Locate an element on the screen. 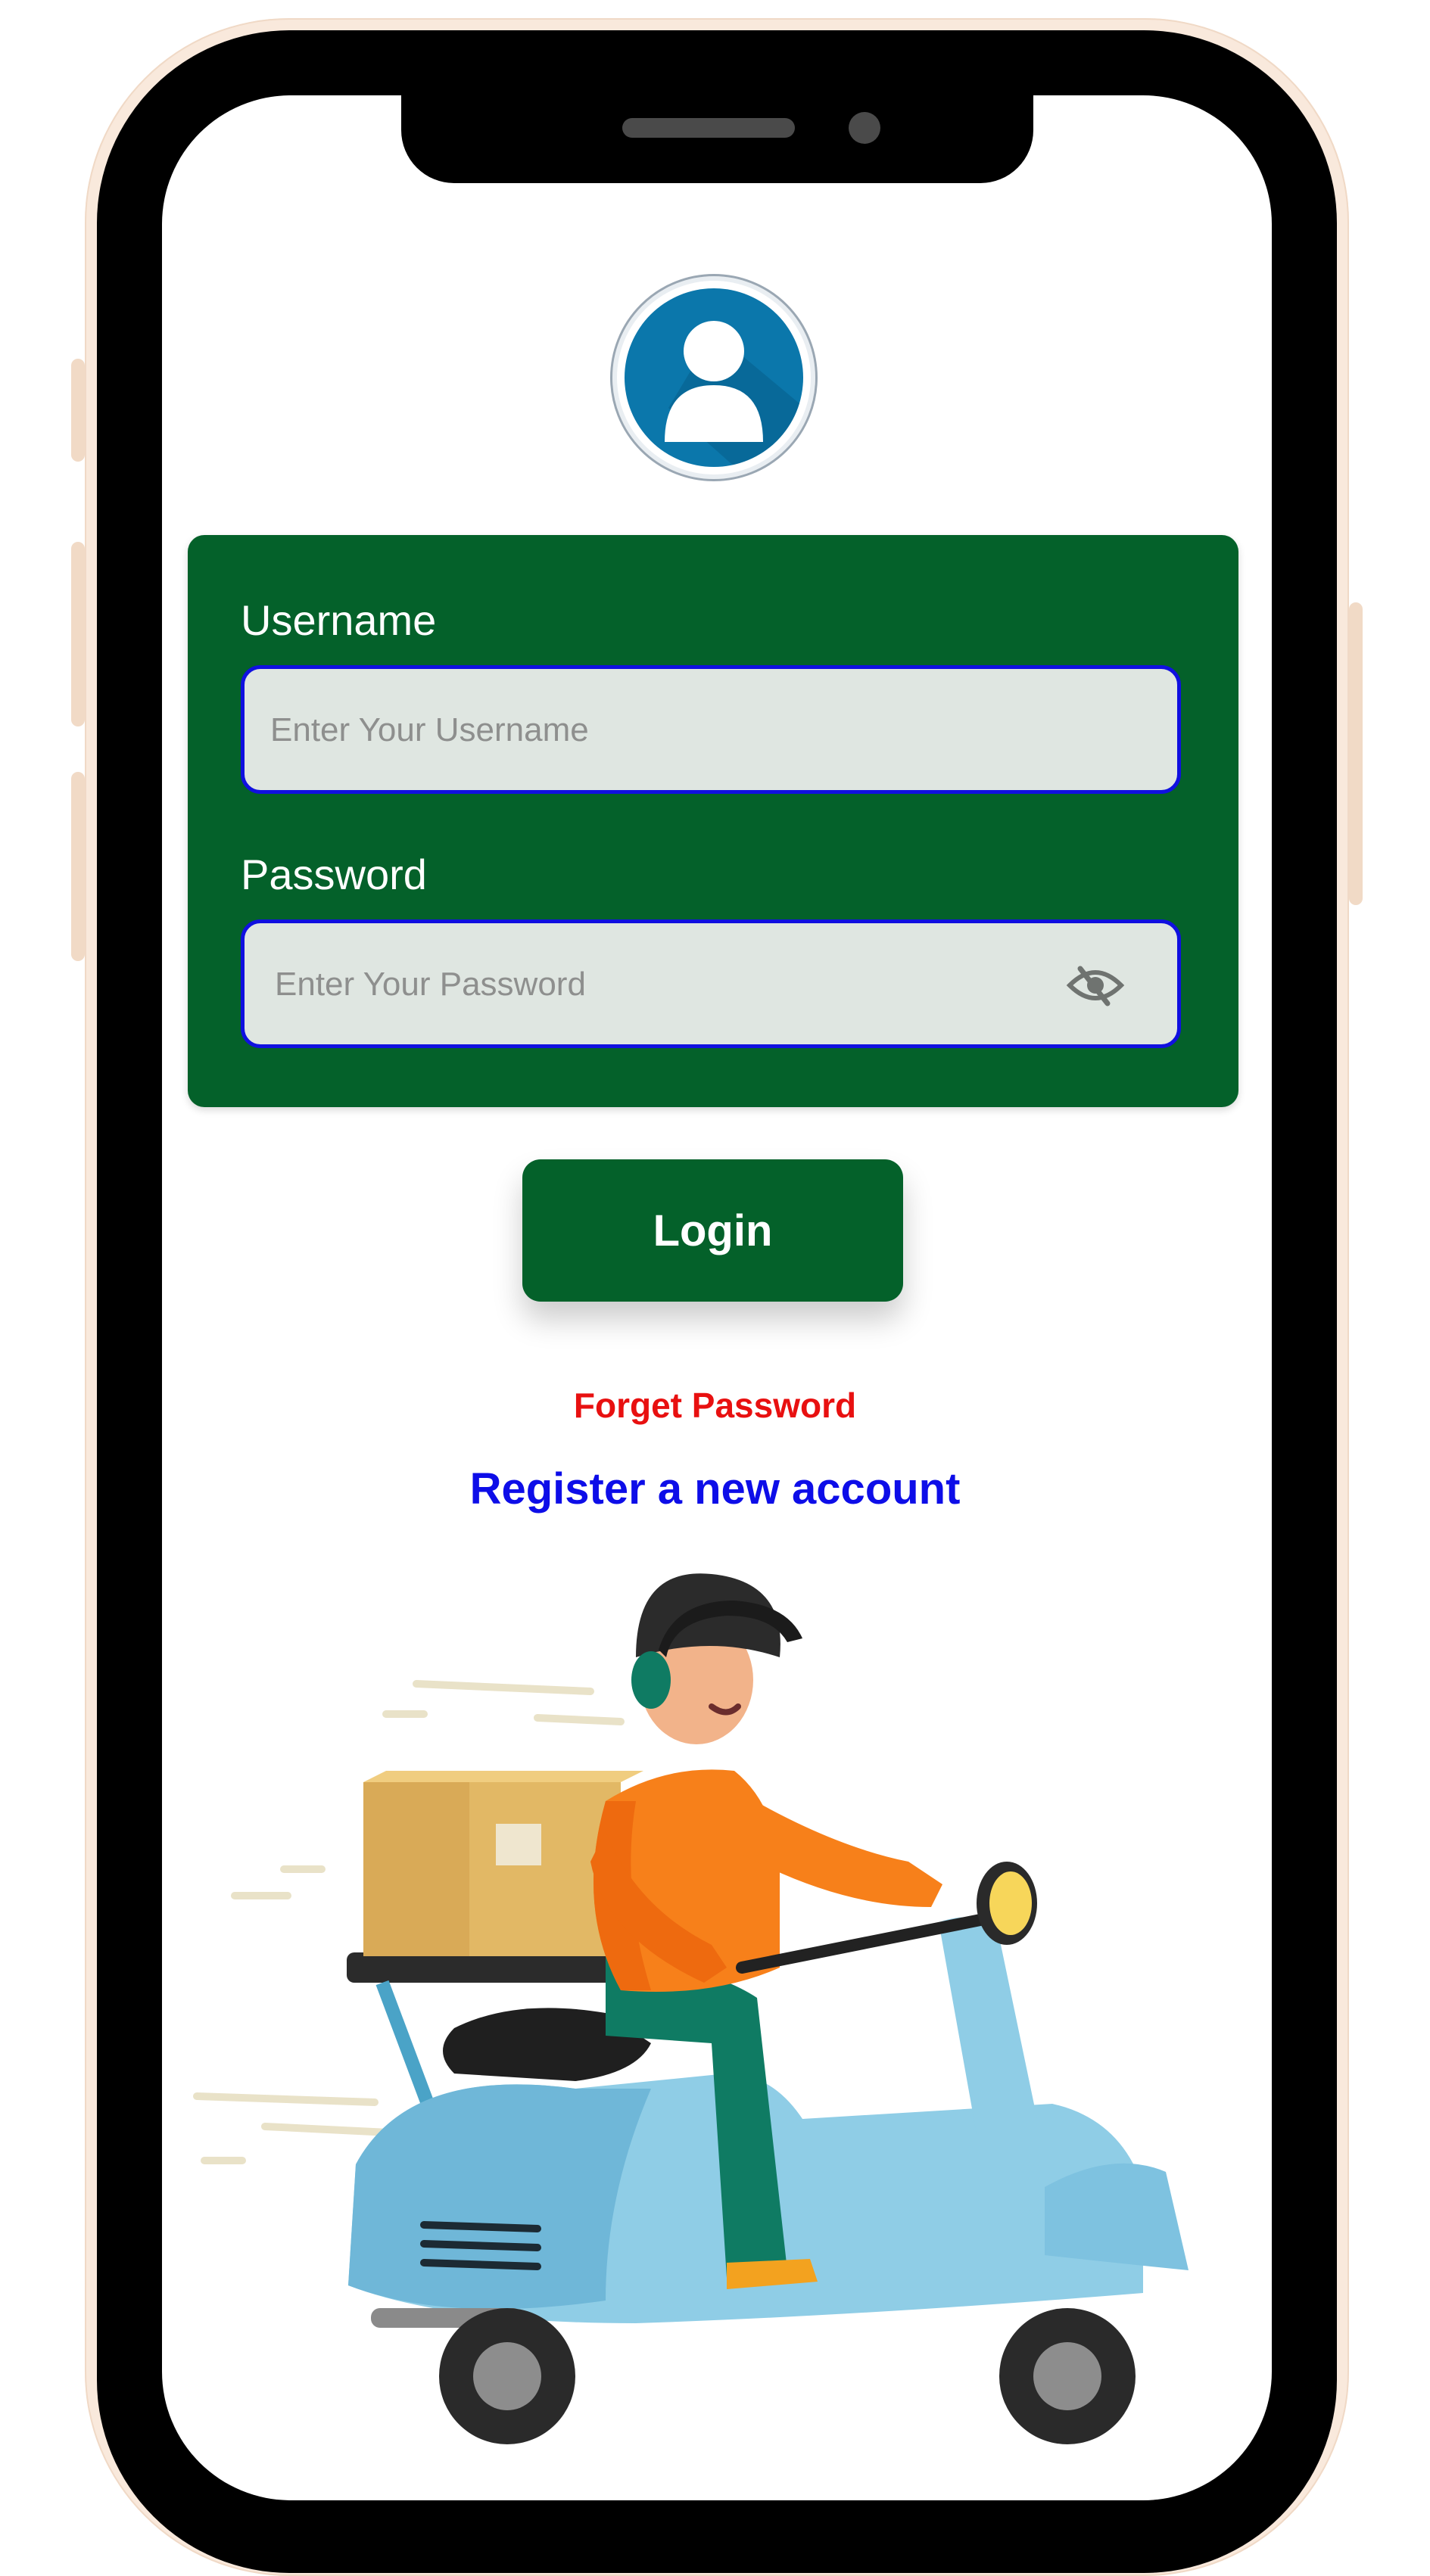 The width and height of the screenshot is (1430, 2576). speaker-grille is located at coordinates (708, 128).